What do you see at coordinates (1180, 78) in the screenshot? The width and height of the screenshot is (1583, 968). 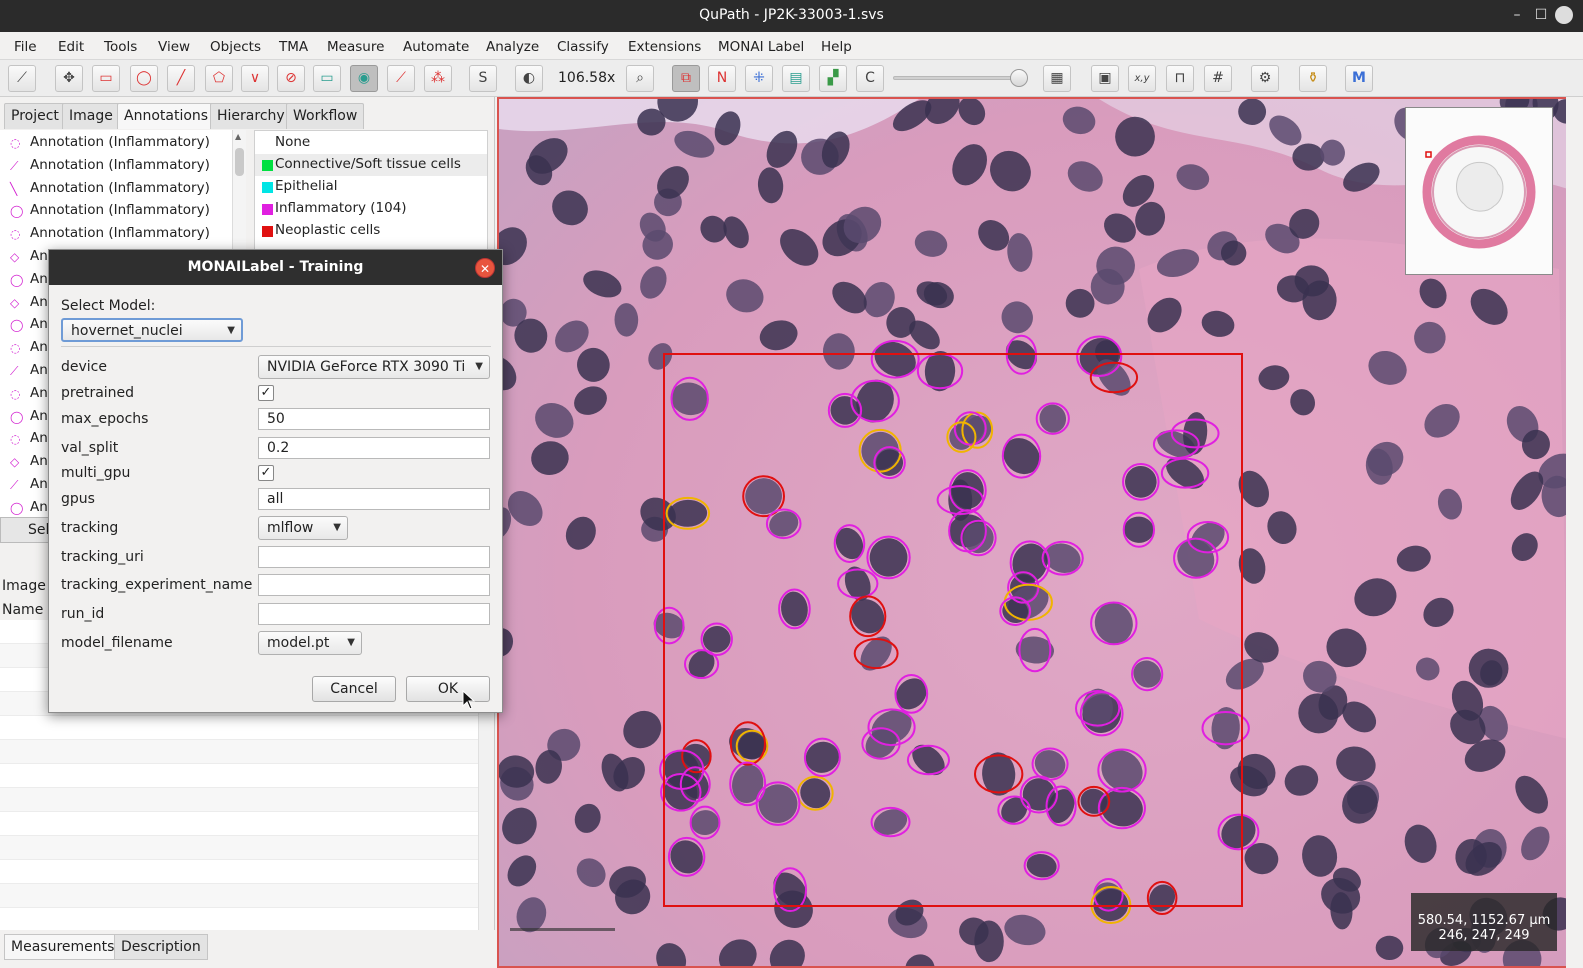 I see `scalebar-icon: ⊓` at bounding box center [1180, 78].